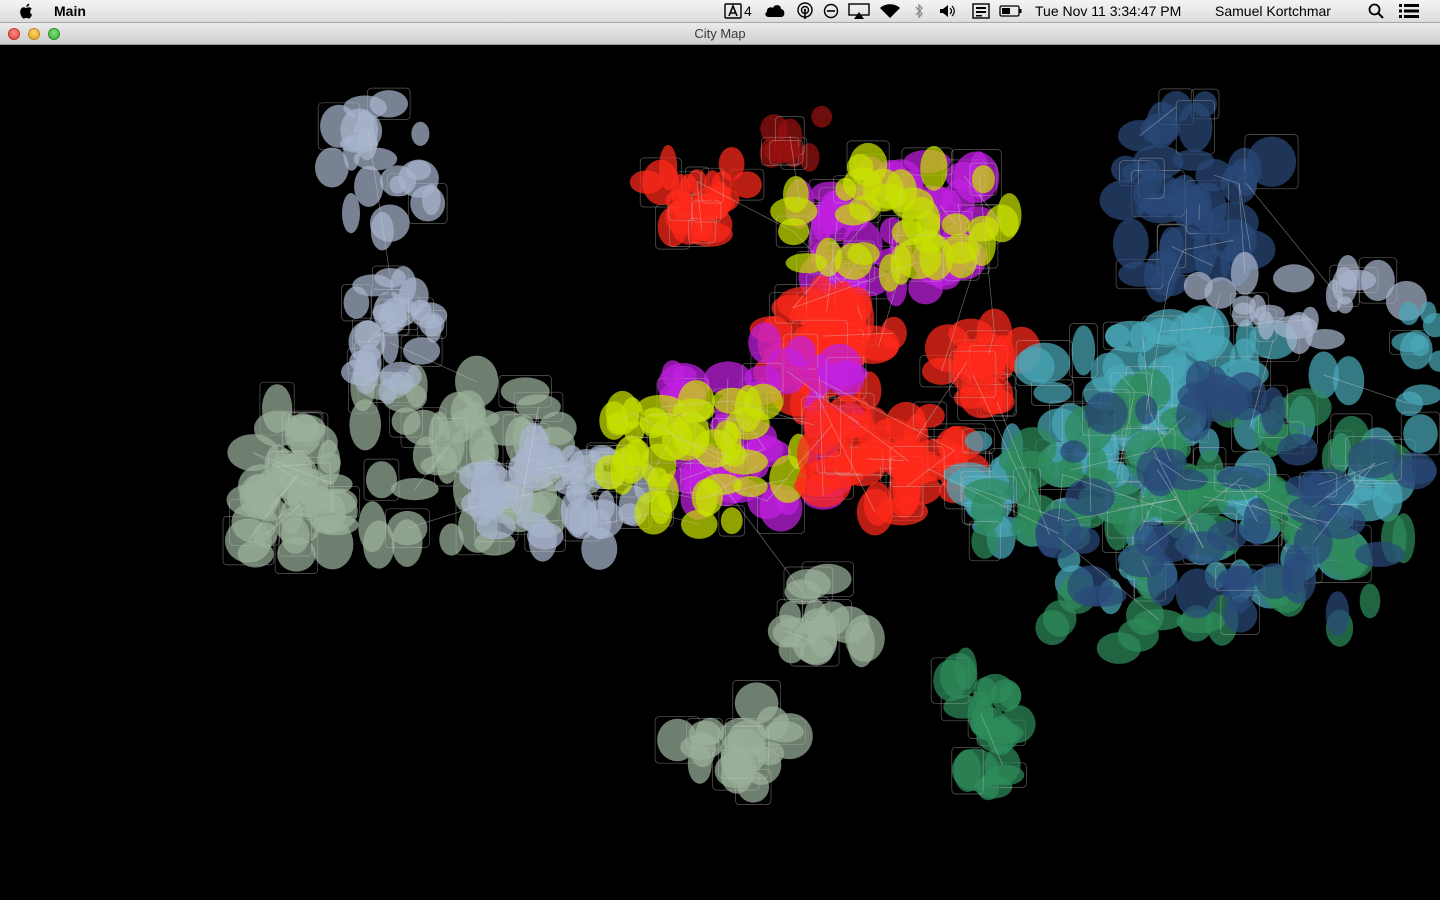 The image size is (1440, 900). Describe the element at coordinates (775, 11) in the screenshot. I see `cloud-icon` at that location.